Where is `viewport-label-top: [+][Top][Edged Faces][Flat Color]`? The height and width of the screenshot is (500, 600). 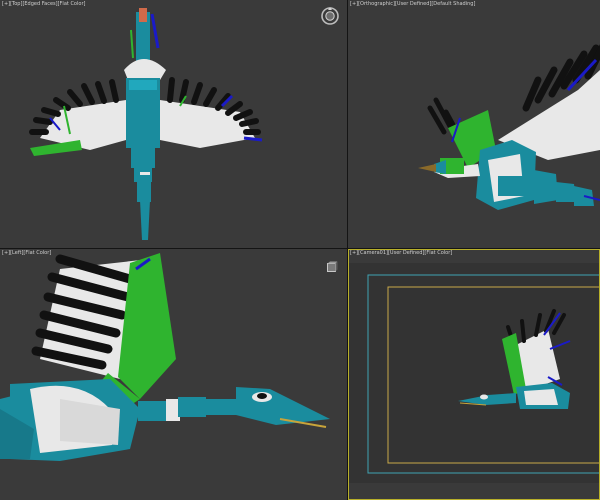
viewport-label-top: [+][Top][Edged Faces][Flat Color] is located at coordinates (43, 4).